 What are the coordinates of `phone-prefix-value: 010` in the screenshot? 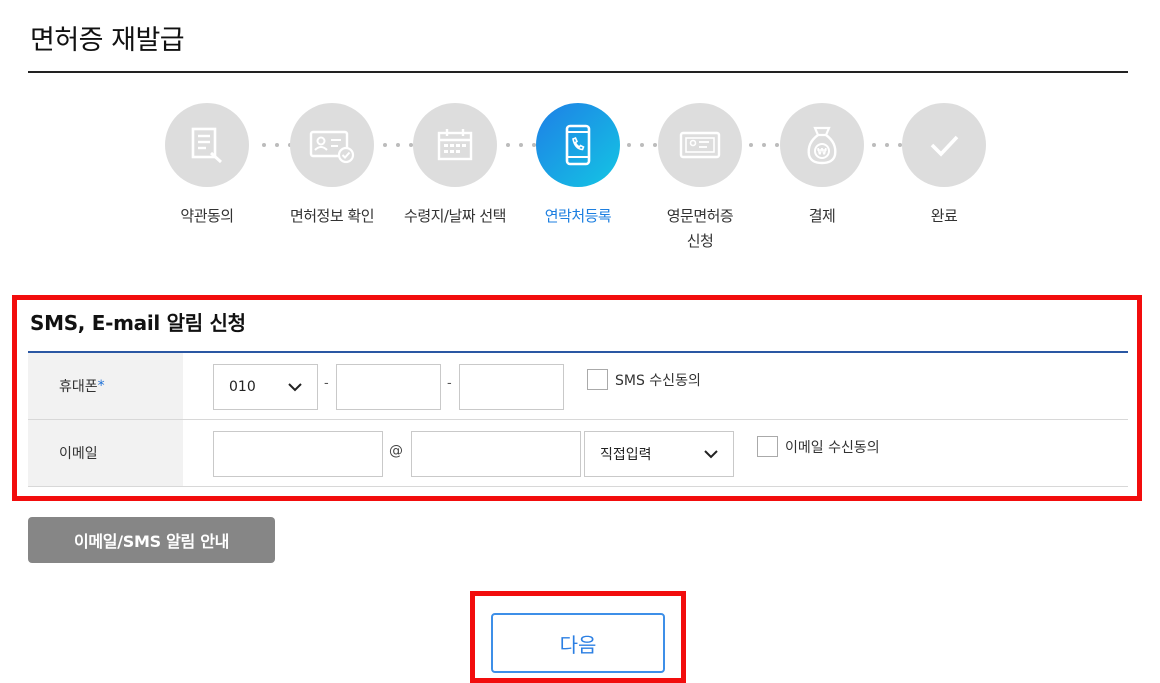 It's located at (242, 387).